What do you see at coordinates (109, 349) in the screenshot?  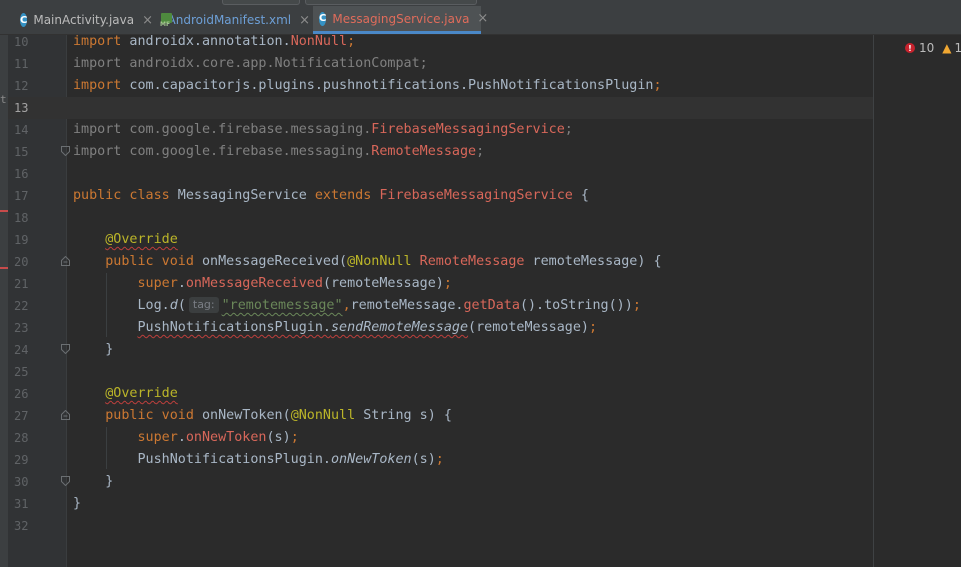 I see `code-line-24: }` at bounding box center [109, 349].